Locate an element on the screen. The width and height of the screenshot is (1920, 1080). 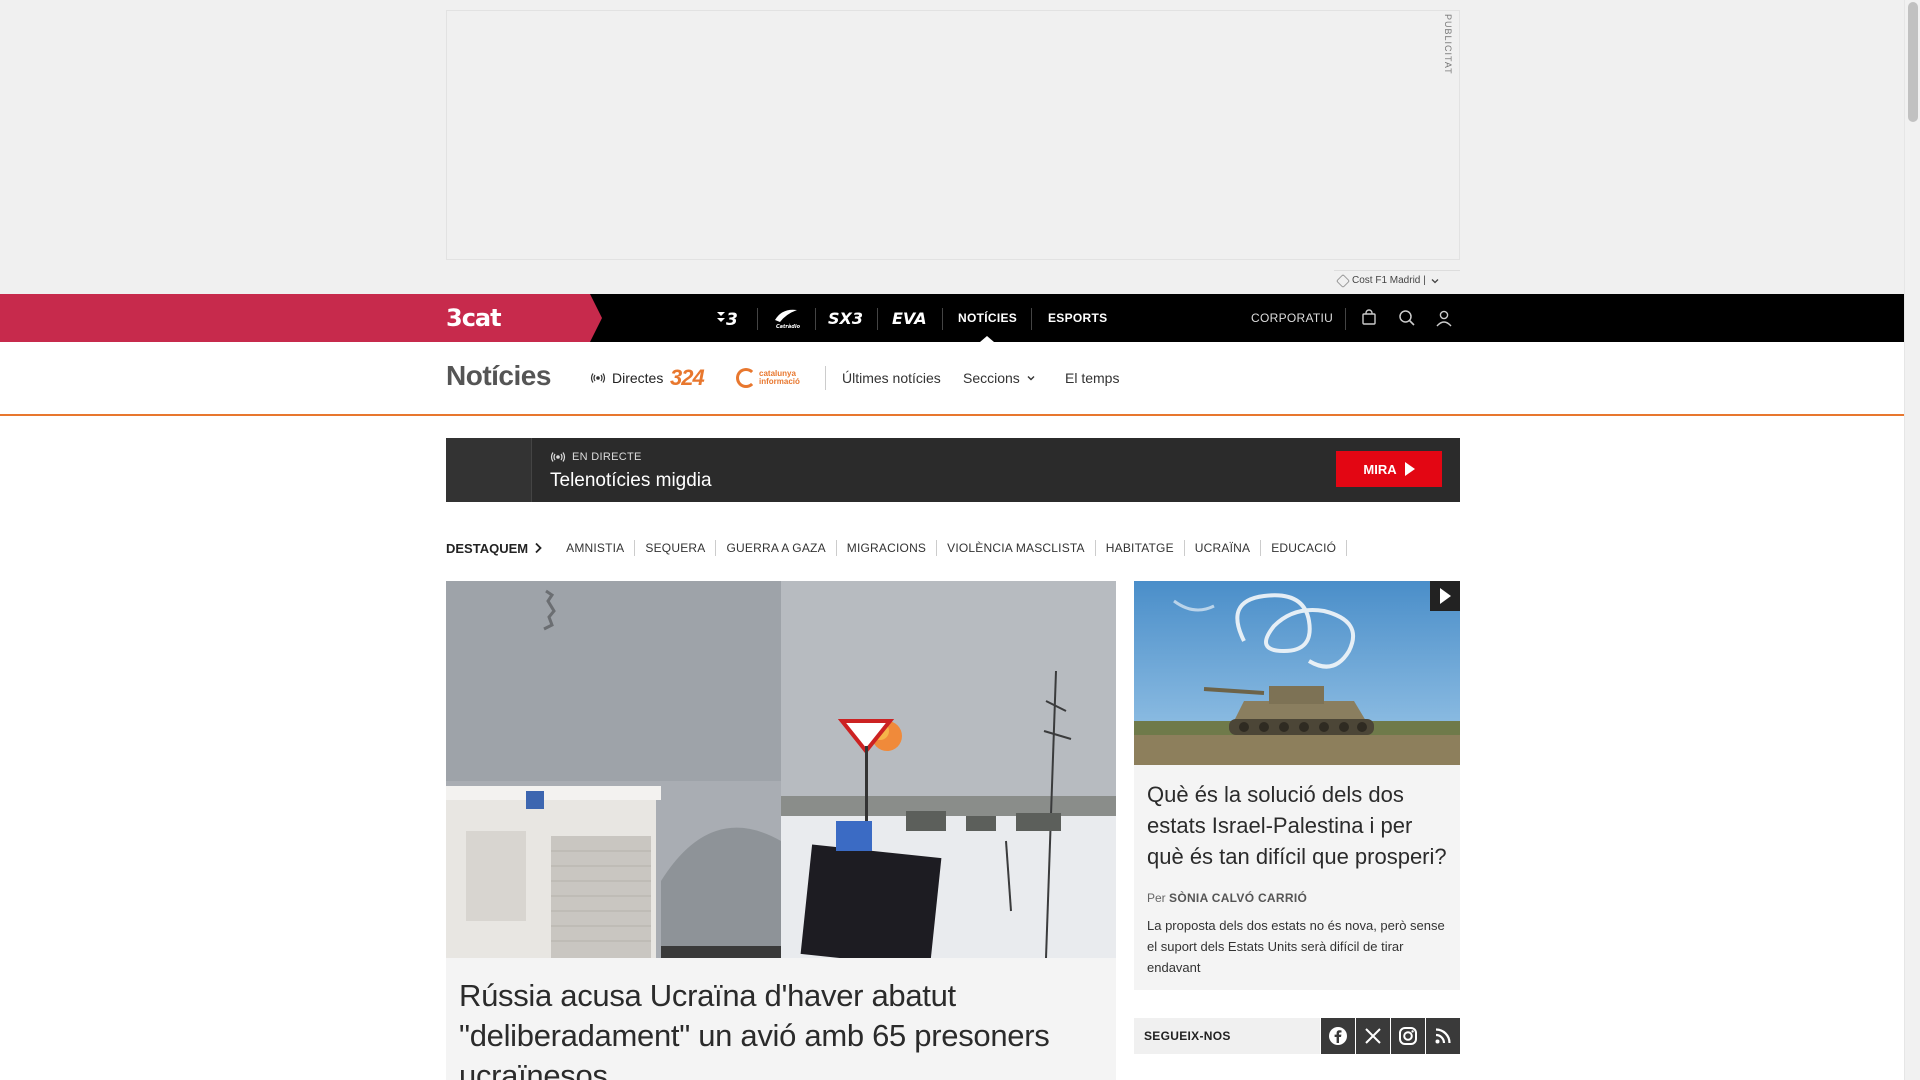
highlight-item: VIOLÈNCIA MASCLISTA is located at coordinates (1016, 548).